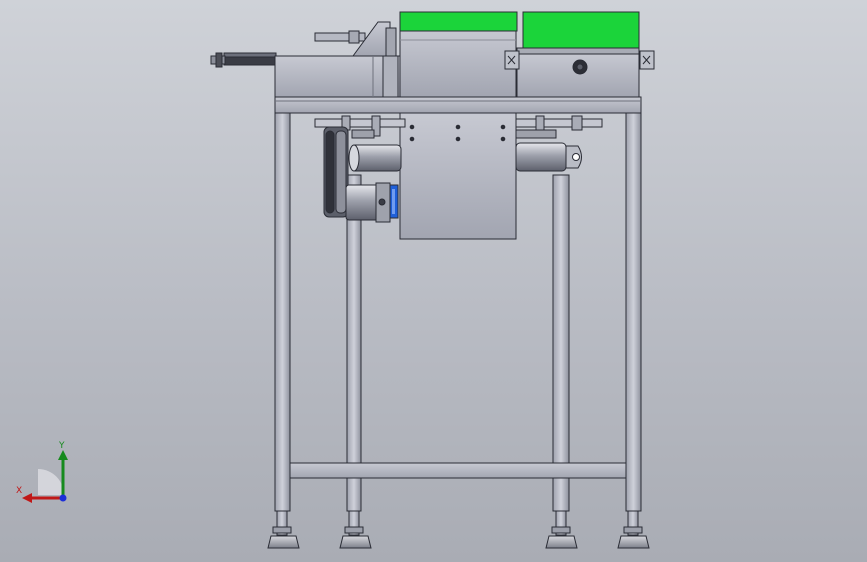  Describe the element at coordinates (458, 54) in the screenshot. I see `central-housing` at that location.